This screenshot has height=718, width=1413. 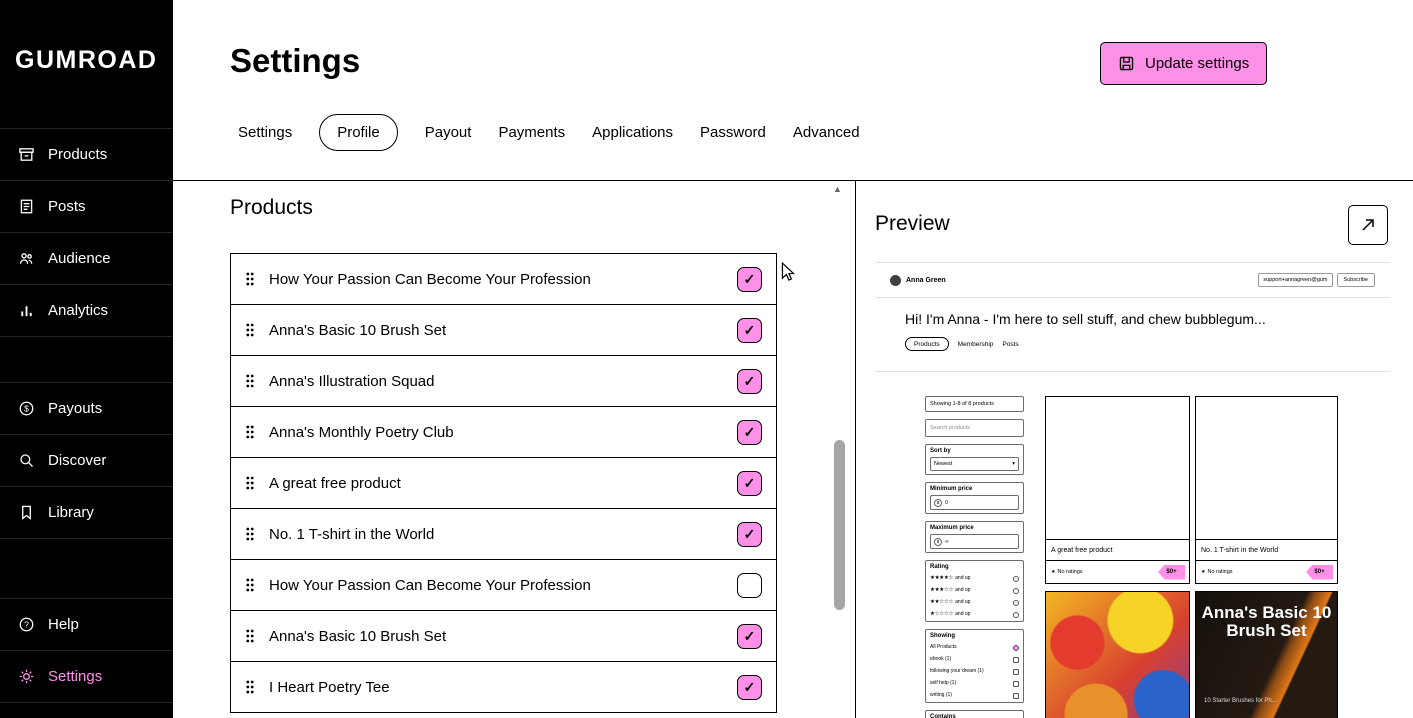 I want to click on tab-payments: Payments, so click(x=531, y=132).